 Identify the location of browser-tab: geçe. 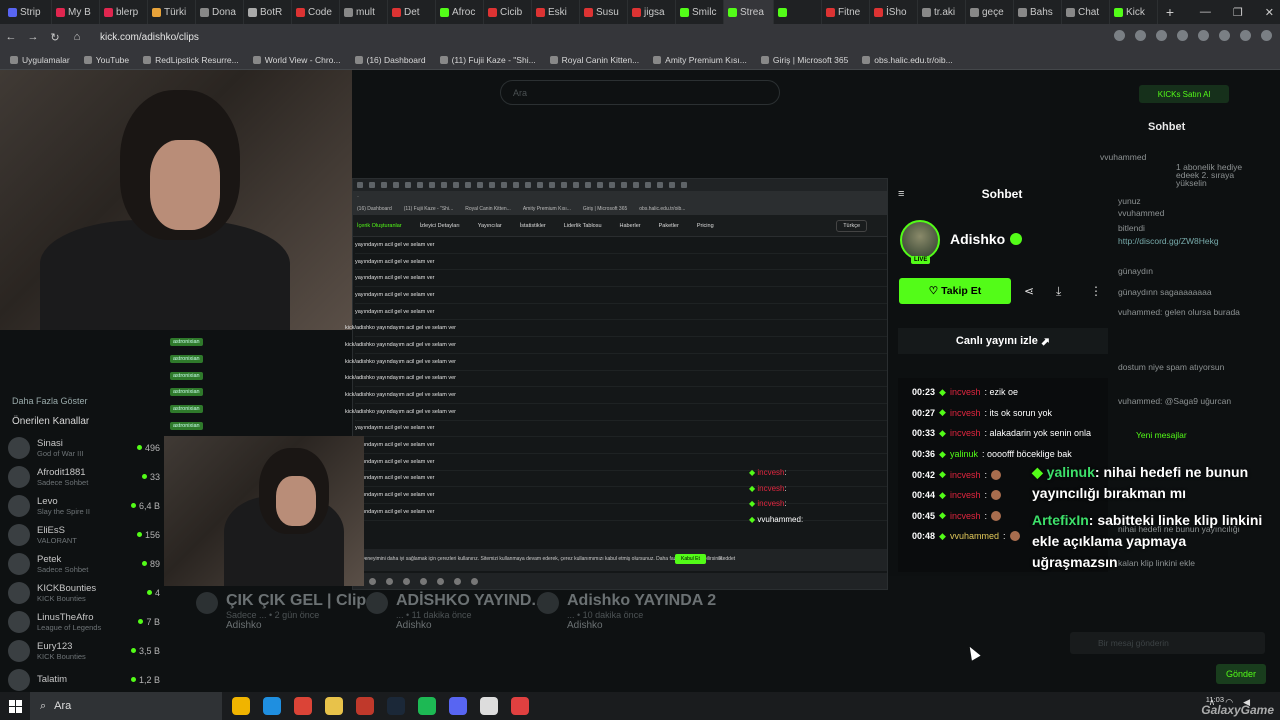
(990, 12).